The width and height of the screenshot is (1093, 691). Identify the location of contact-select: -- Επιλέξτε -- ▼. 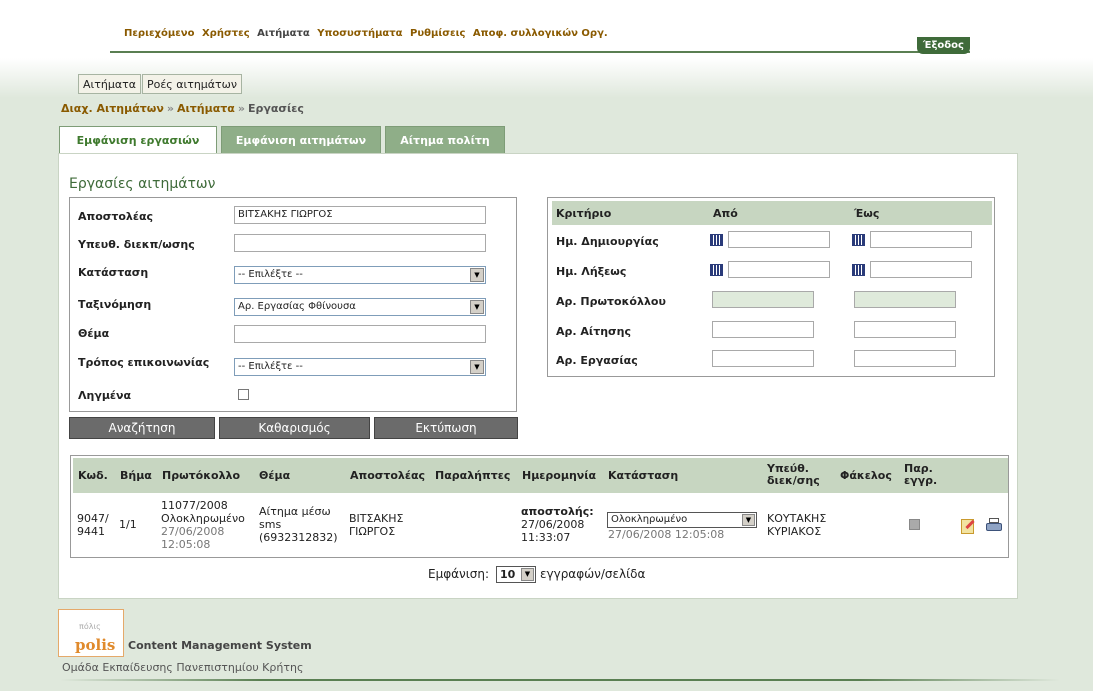
(360, 367).